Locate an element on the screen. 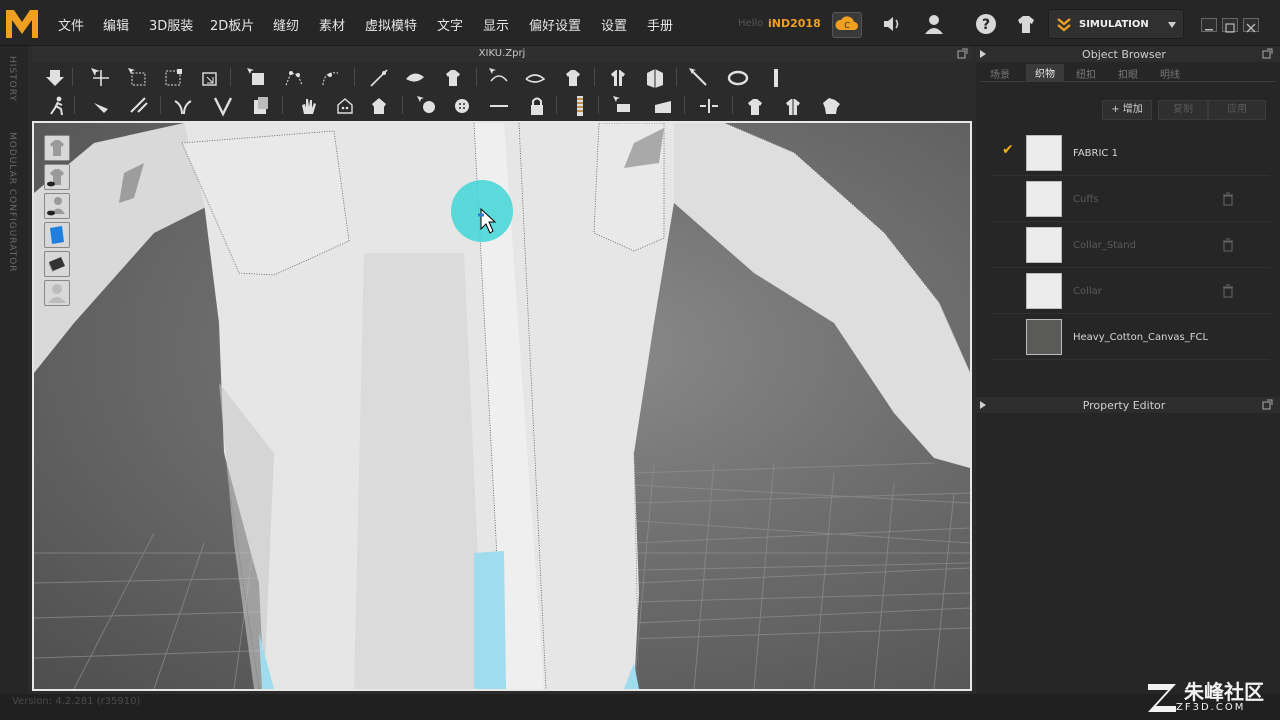  fold-icon is located at coordinates (210, 78).